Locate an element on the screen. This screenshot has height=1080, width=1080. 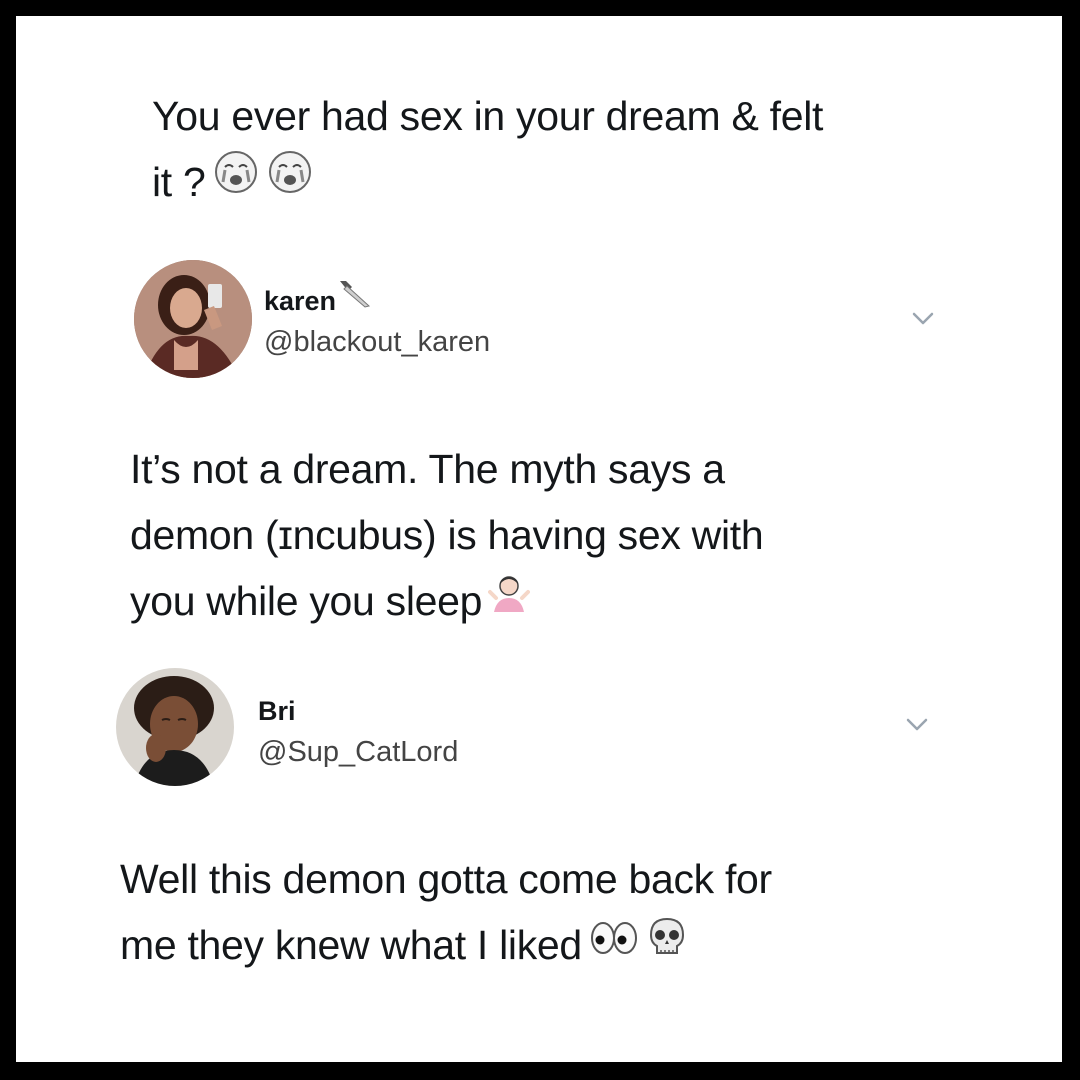
woman-shrugging-icon is located at coordinates (509, 600).